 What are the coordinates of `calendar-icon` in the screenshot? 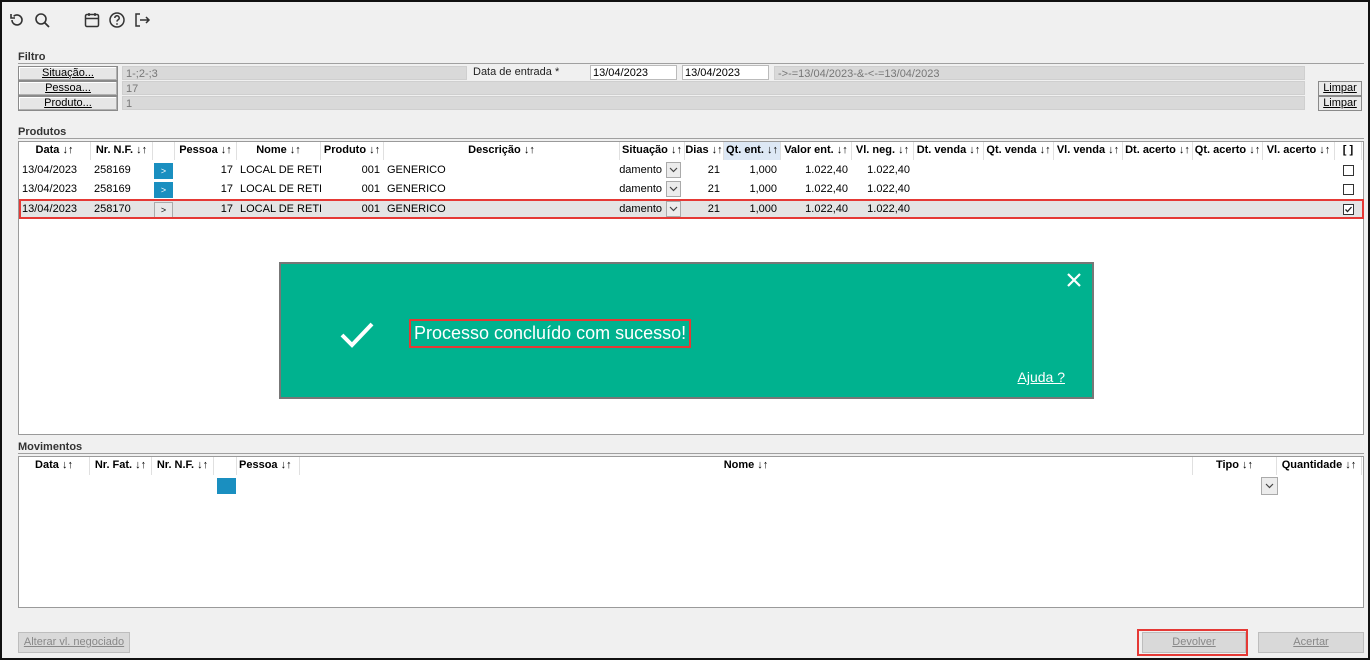 It's located at (92, 20).